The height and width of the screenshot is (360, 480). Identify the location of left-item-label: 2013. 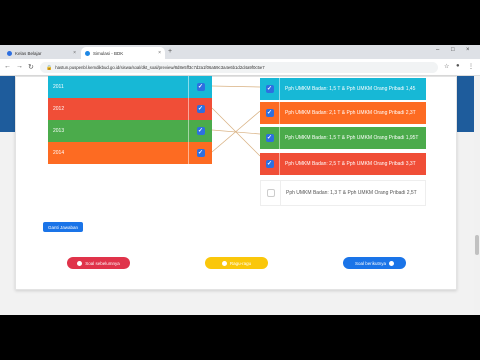
(118, 131).